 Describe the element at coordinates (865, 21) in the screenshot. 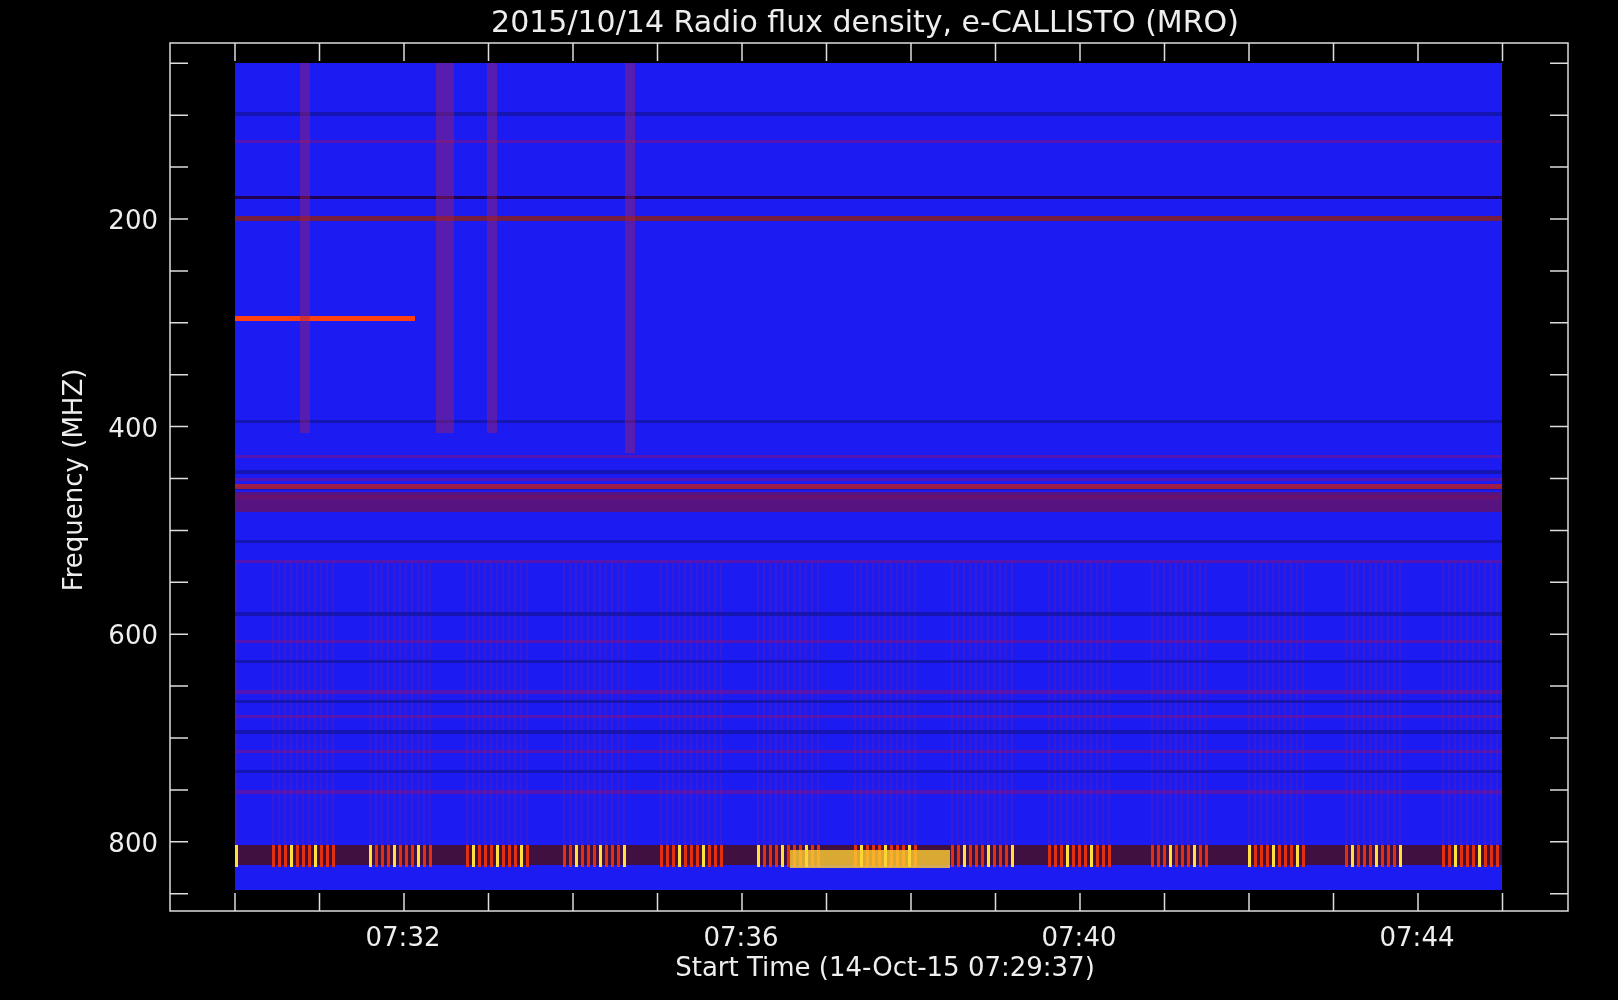

I see `chart-title: 2015/10/14 Radio flux density, e-CALLISTO (MRO)` at that location.